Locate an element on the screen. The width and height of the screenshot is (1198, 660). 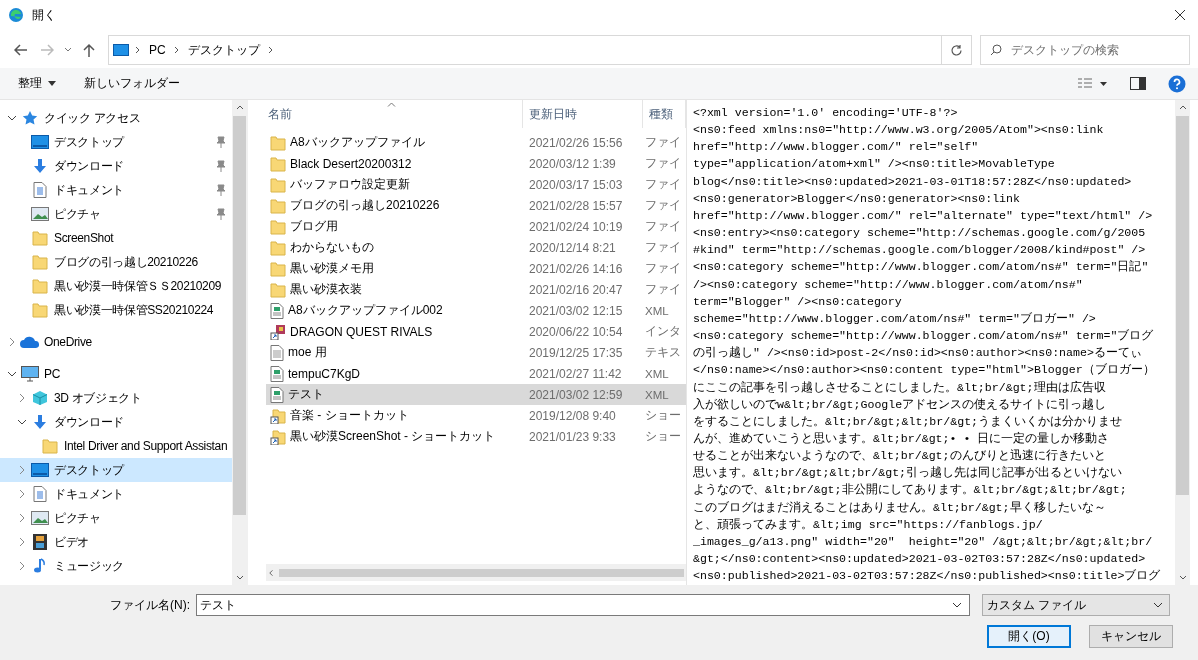
file-row: 黒い砂漠メモ用 2021/02/26 14:16 ファイ is located at coordinates (476, 268).